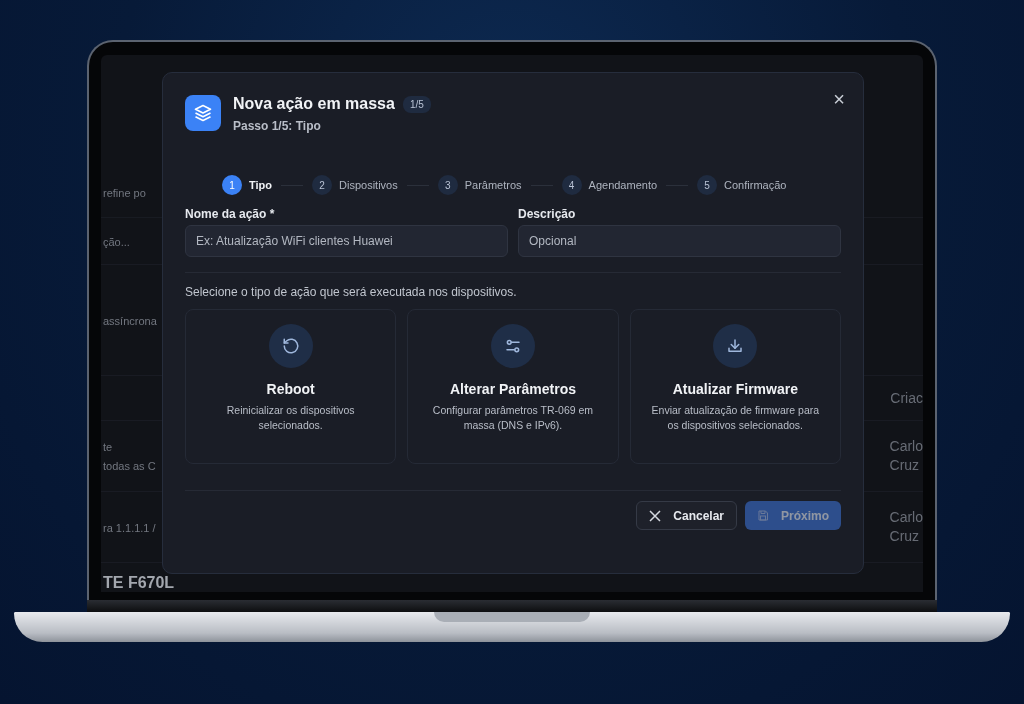 The image size is (1024, 704). Describe the element at coordinates (686, 515) in the screenshot. I see `cancel-button: Cancelar` at that location.